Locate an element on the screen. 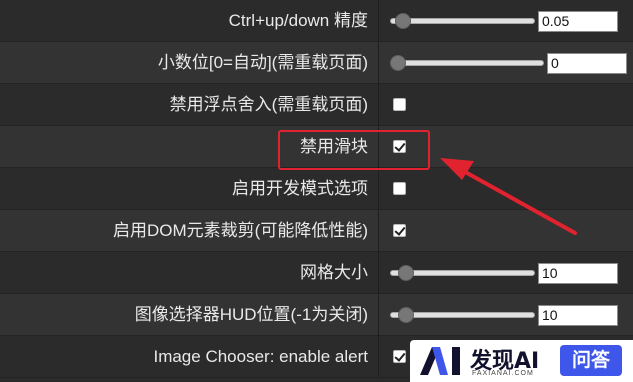  watermark-qa-button: 问答 is located at coordinates (591, 360).